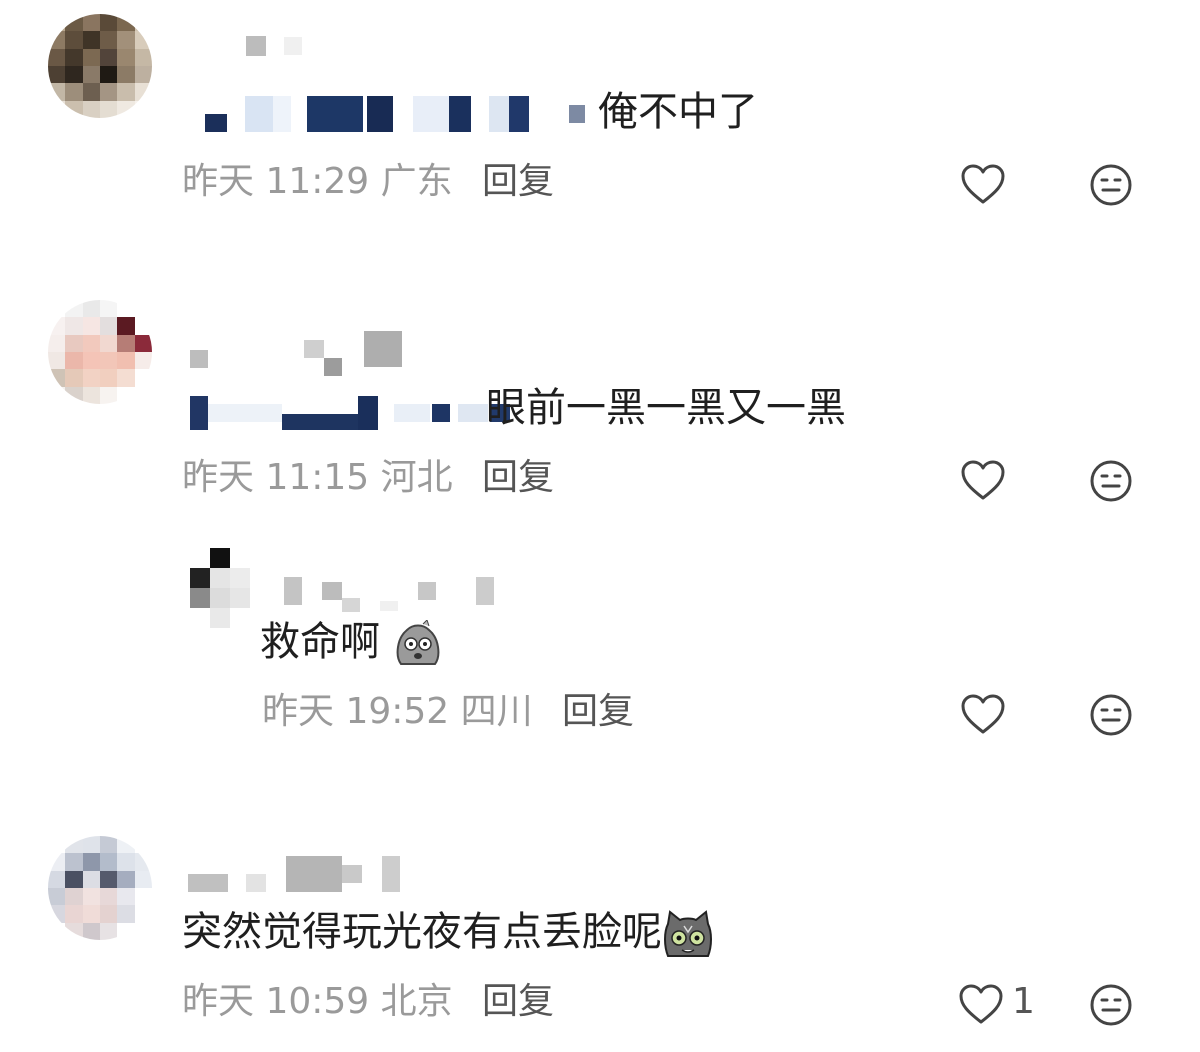  Describe the element at coordinates (356, 711) in the screenshot. I see `comment-time: 昨天 19:52` at that location.